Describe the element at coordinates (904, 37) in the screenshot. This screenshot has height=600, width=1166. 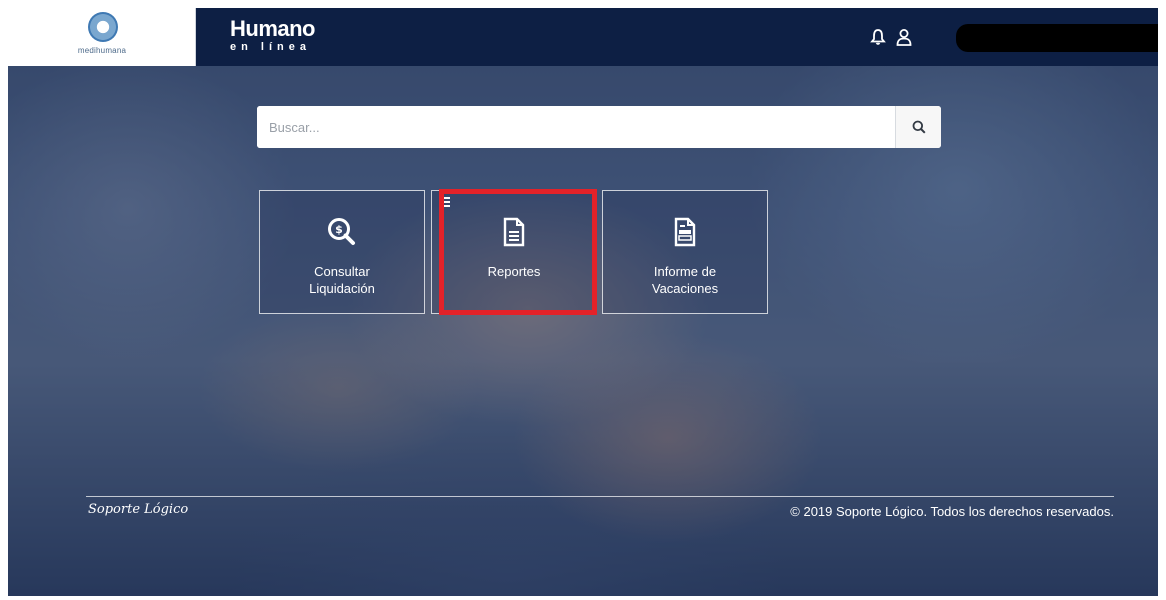
I see `user-icon` at that location.